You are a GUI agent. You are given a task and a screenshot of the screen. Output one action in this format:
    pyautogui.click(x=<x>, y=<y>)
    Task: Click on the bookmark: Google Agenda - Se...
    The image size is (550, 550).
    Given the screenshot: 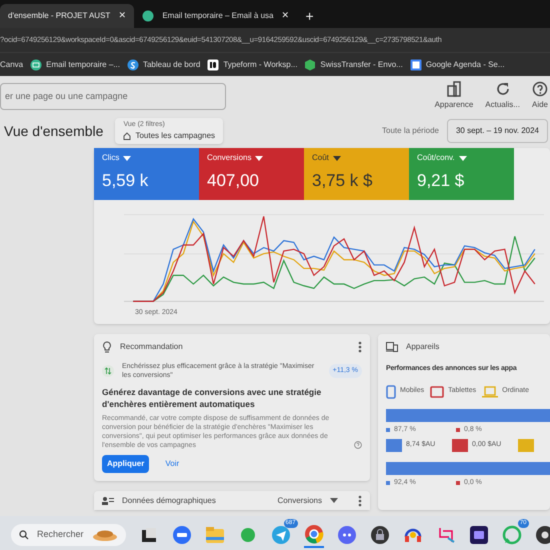 What is the action you would take?
    pyautogui.click(x=465, y=64)
    